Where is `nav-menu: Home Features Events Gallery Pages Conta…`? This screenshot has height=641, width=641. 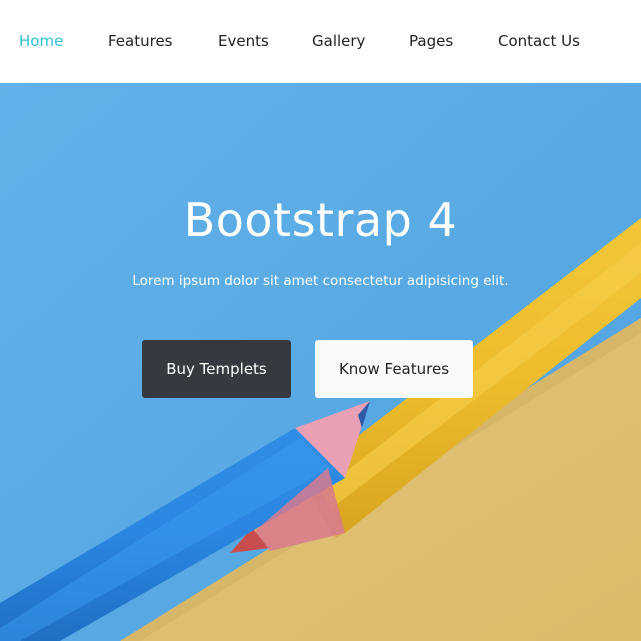
nav-menu: Home Features Events Gallery Pages Conta… is located at coordinates (320, 41).